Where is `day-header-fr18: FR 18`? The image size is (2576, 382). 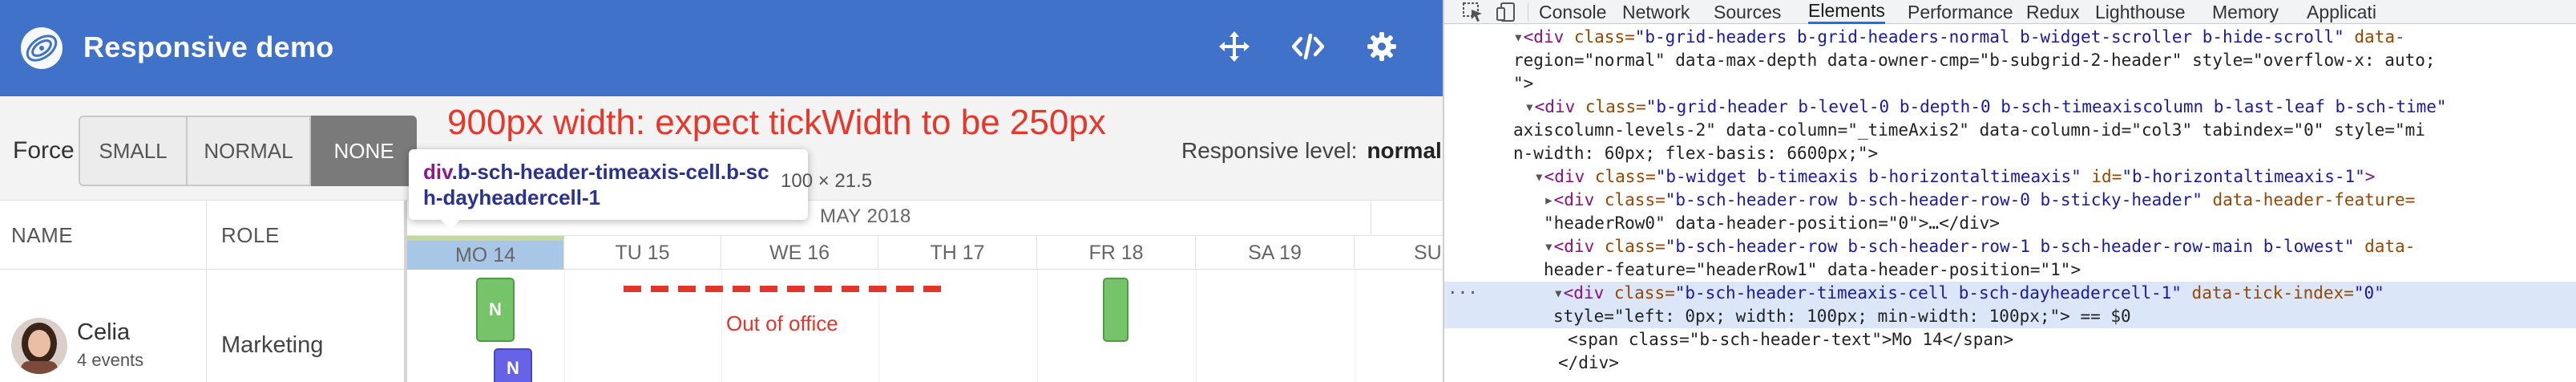
day-header-fr18: FR 18 is located at coordinates (1117, 253).